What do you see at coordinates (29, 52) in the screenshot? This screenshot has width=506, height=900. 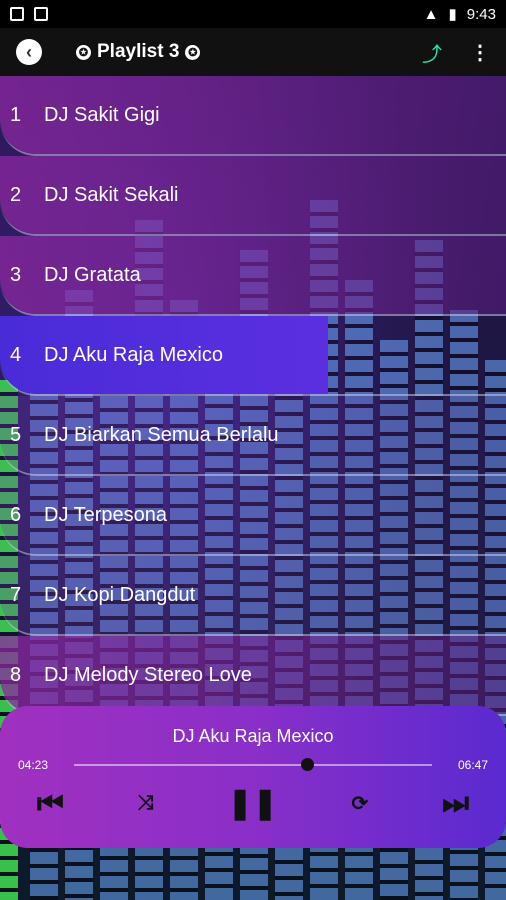 I see `back-arrow-icon: ‹` at bounding box center [29, 52].